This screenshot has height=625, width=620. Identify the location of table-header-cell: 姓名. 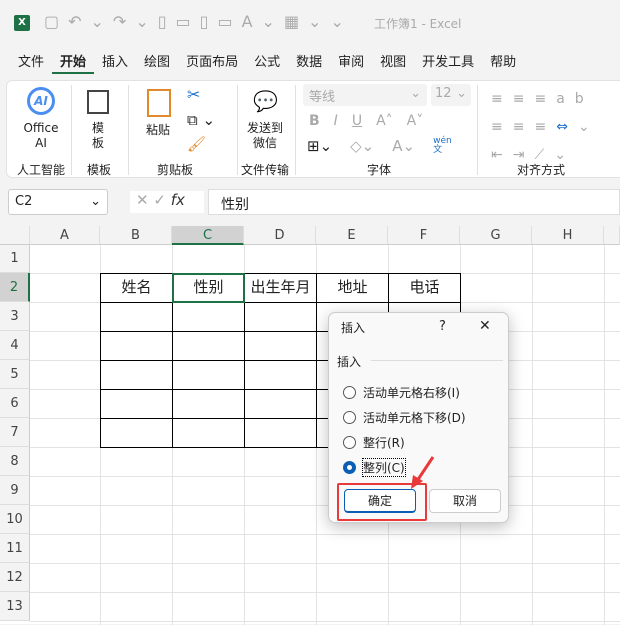
(136, 288).